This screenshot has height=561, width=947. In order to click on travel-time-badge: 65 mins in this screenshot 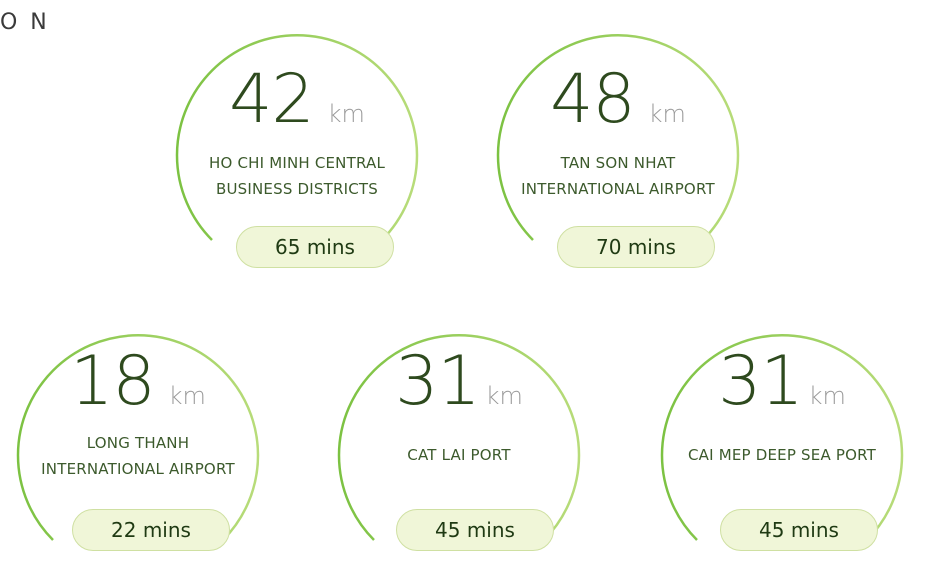, I will do `click(315, 247)`.